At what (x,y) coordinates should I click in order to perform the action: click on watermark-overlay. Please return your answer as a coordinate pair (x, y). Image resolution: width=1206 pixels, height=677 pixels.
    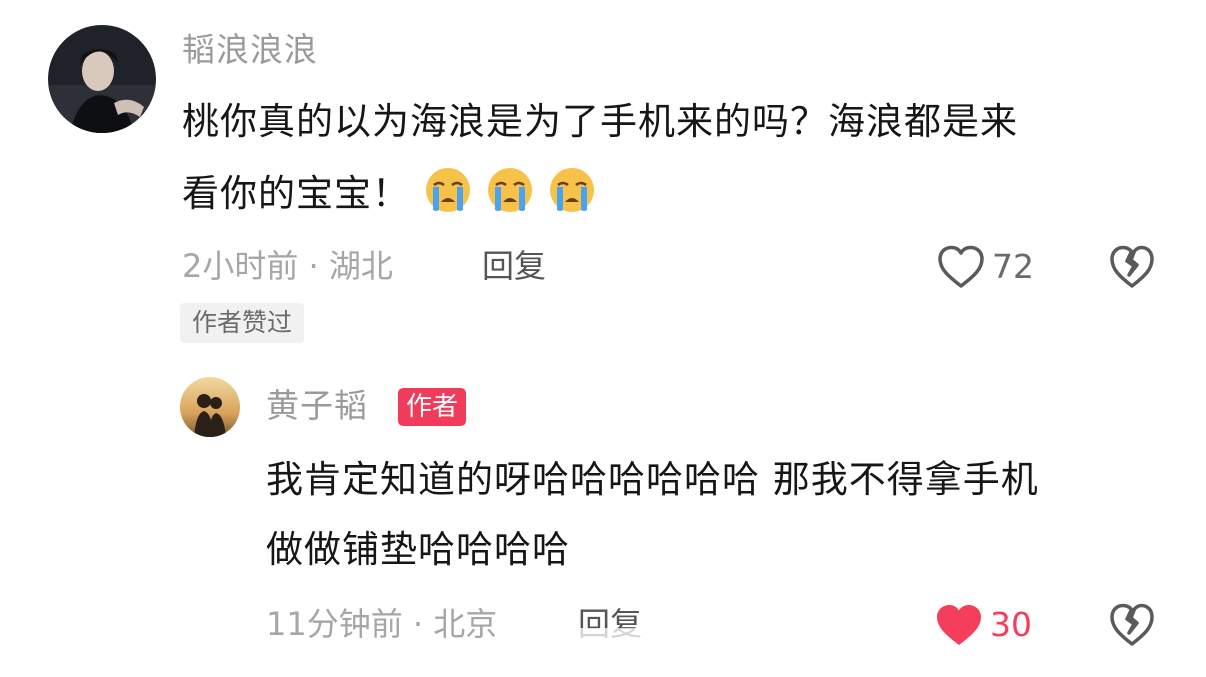
    Looking at the image, I should click on (609, 645).